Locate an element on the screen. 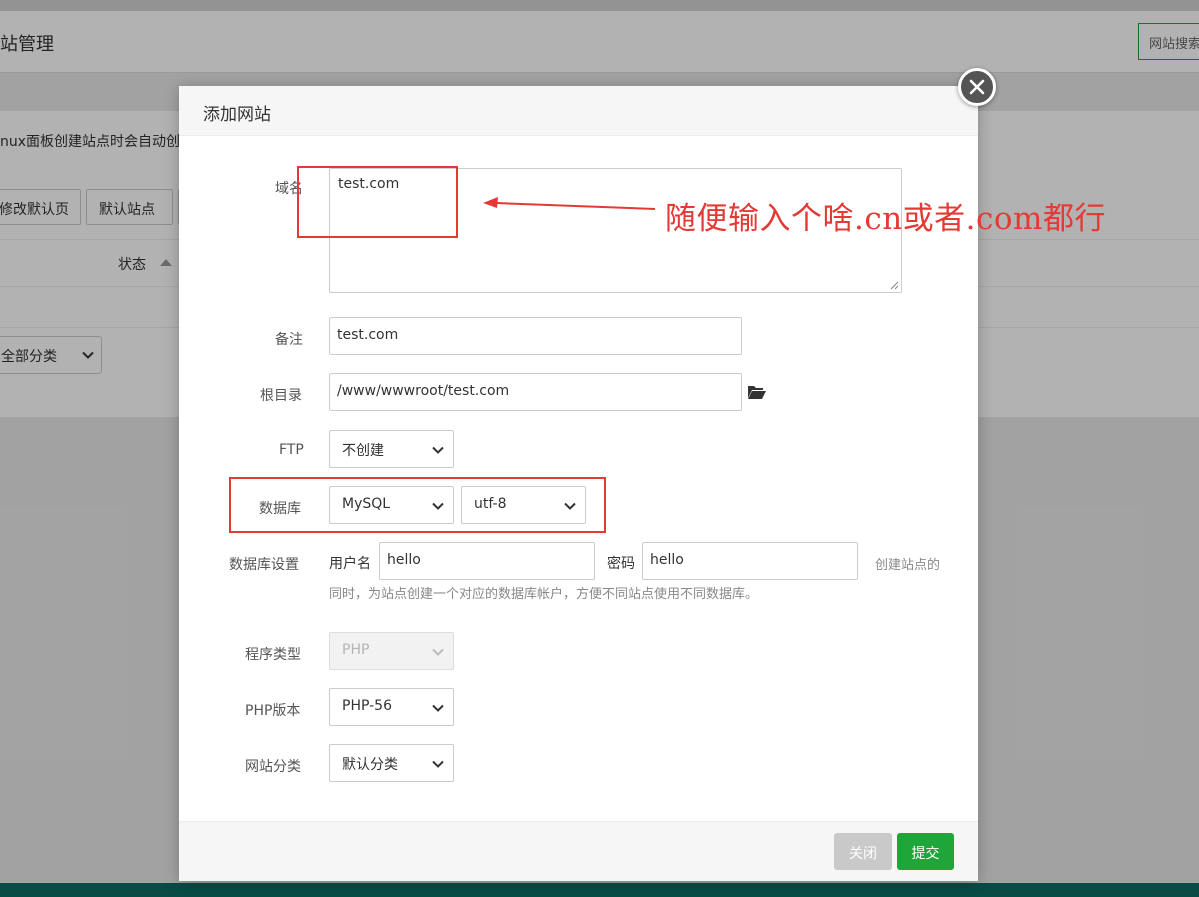 The image size is (1199, 897). program-type-value: PHP is located at coordinates (356, 650).